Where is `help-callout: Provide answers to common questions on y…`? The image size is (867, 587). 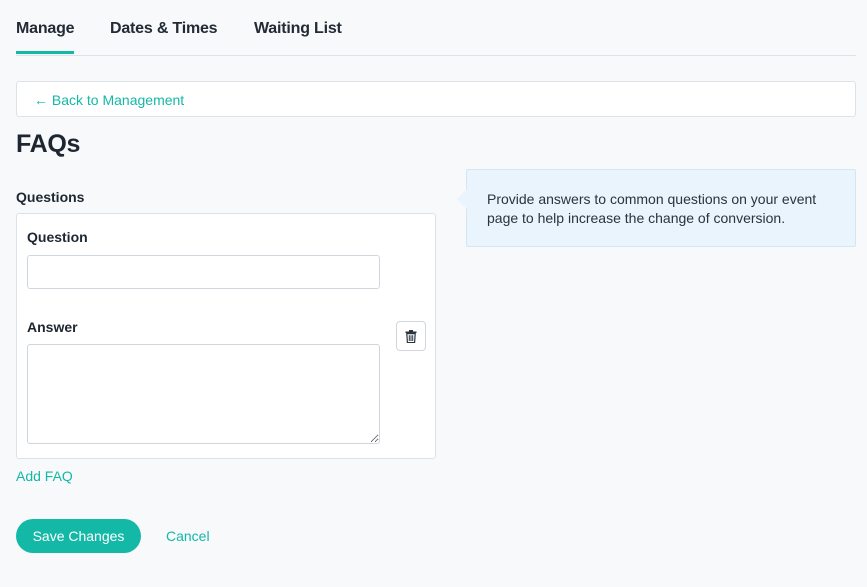
help-callout: Provide answers to common questions on y… is located at coordinates (656, 208).